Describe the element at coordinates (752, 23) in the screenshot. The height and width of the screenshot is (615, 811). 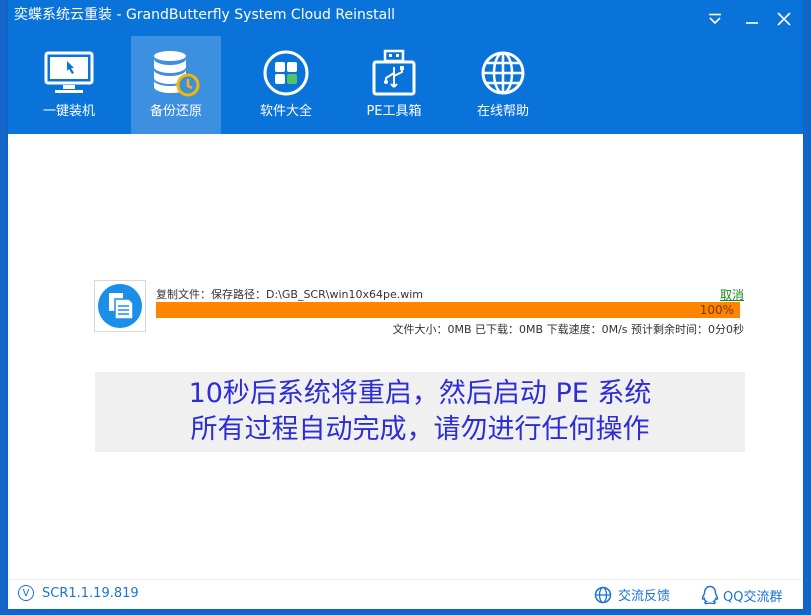
I see `minimize-icon` at that location.